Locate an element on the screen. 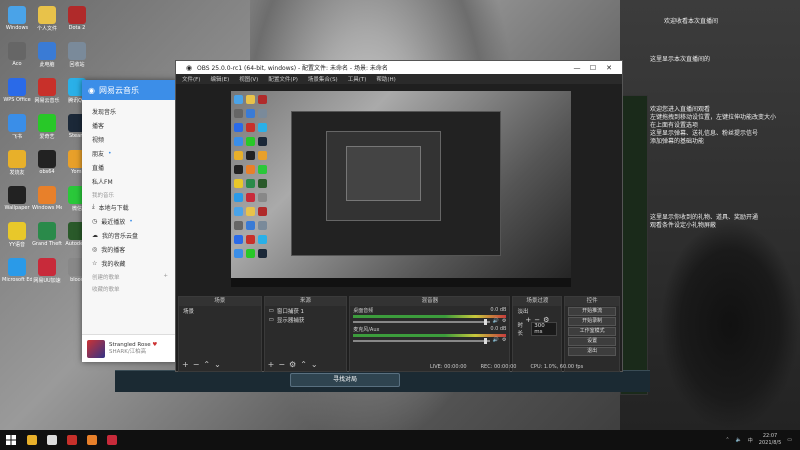 The width and height of the screenshot is (800, 450). scenes-toolbar: + − ⌃ ⌄ is located at coordinates (201, 364).